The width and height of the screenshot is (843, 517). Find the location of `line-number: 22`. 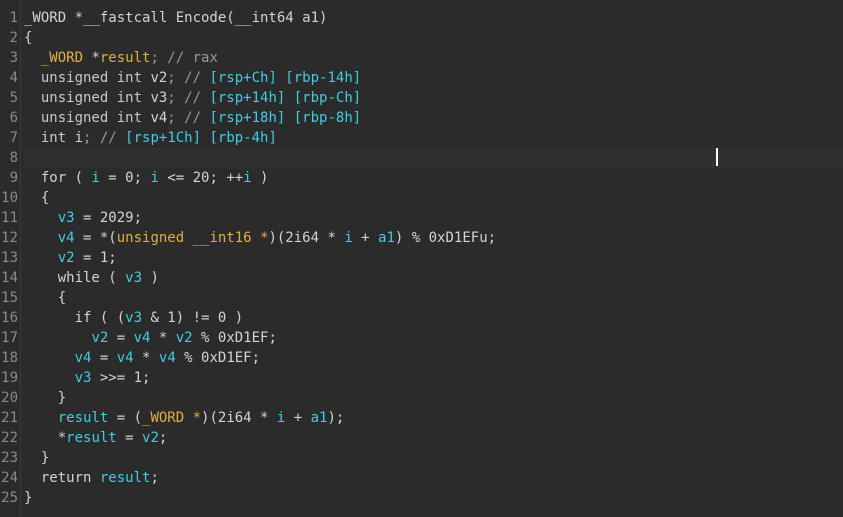

line-number: 22 is located at coordinates (9, 438).